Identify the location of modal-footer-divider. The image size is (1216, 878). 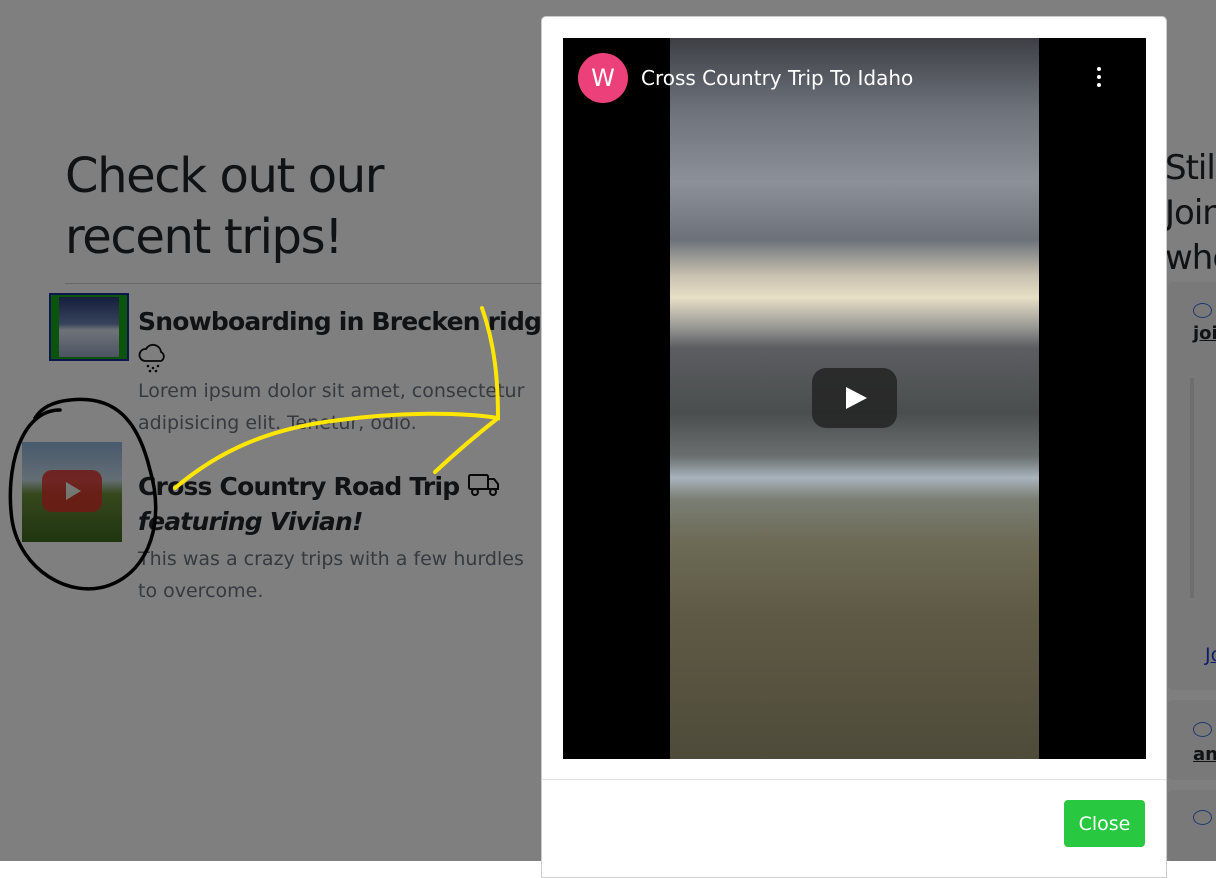
(854, 779).